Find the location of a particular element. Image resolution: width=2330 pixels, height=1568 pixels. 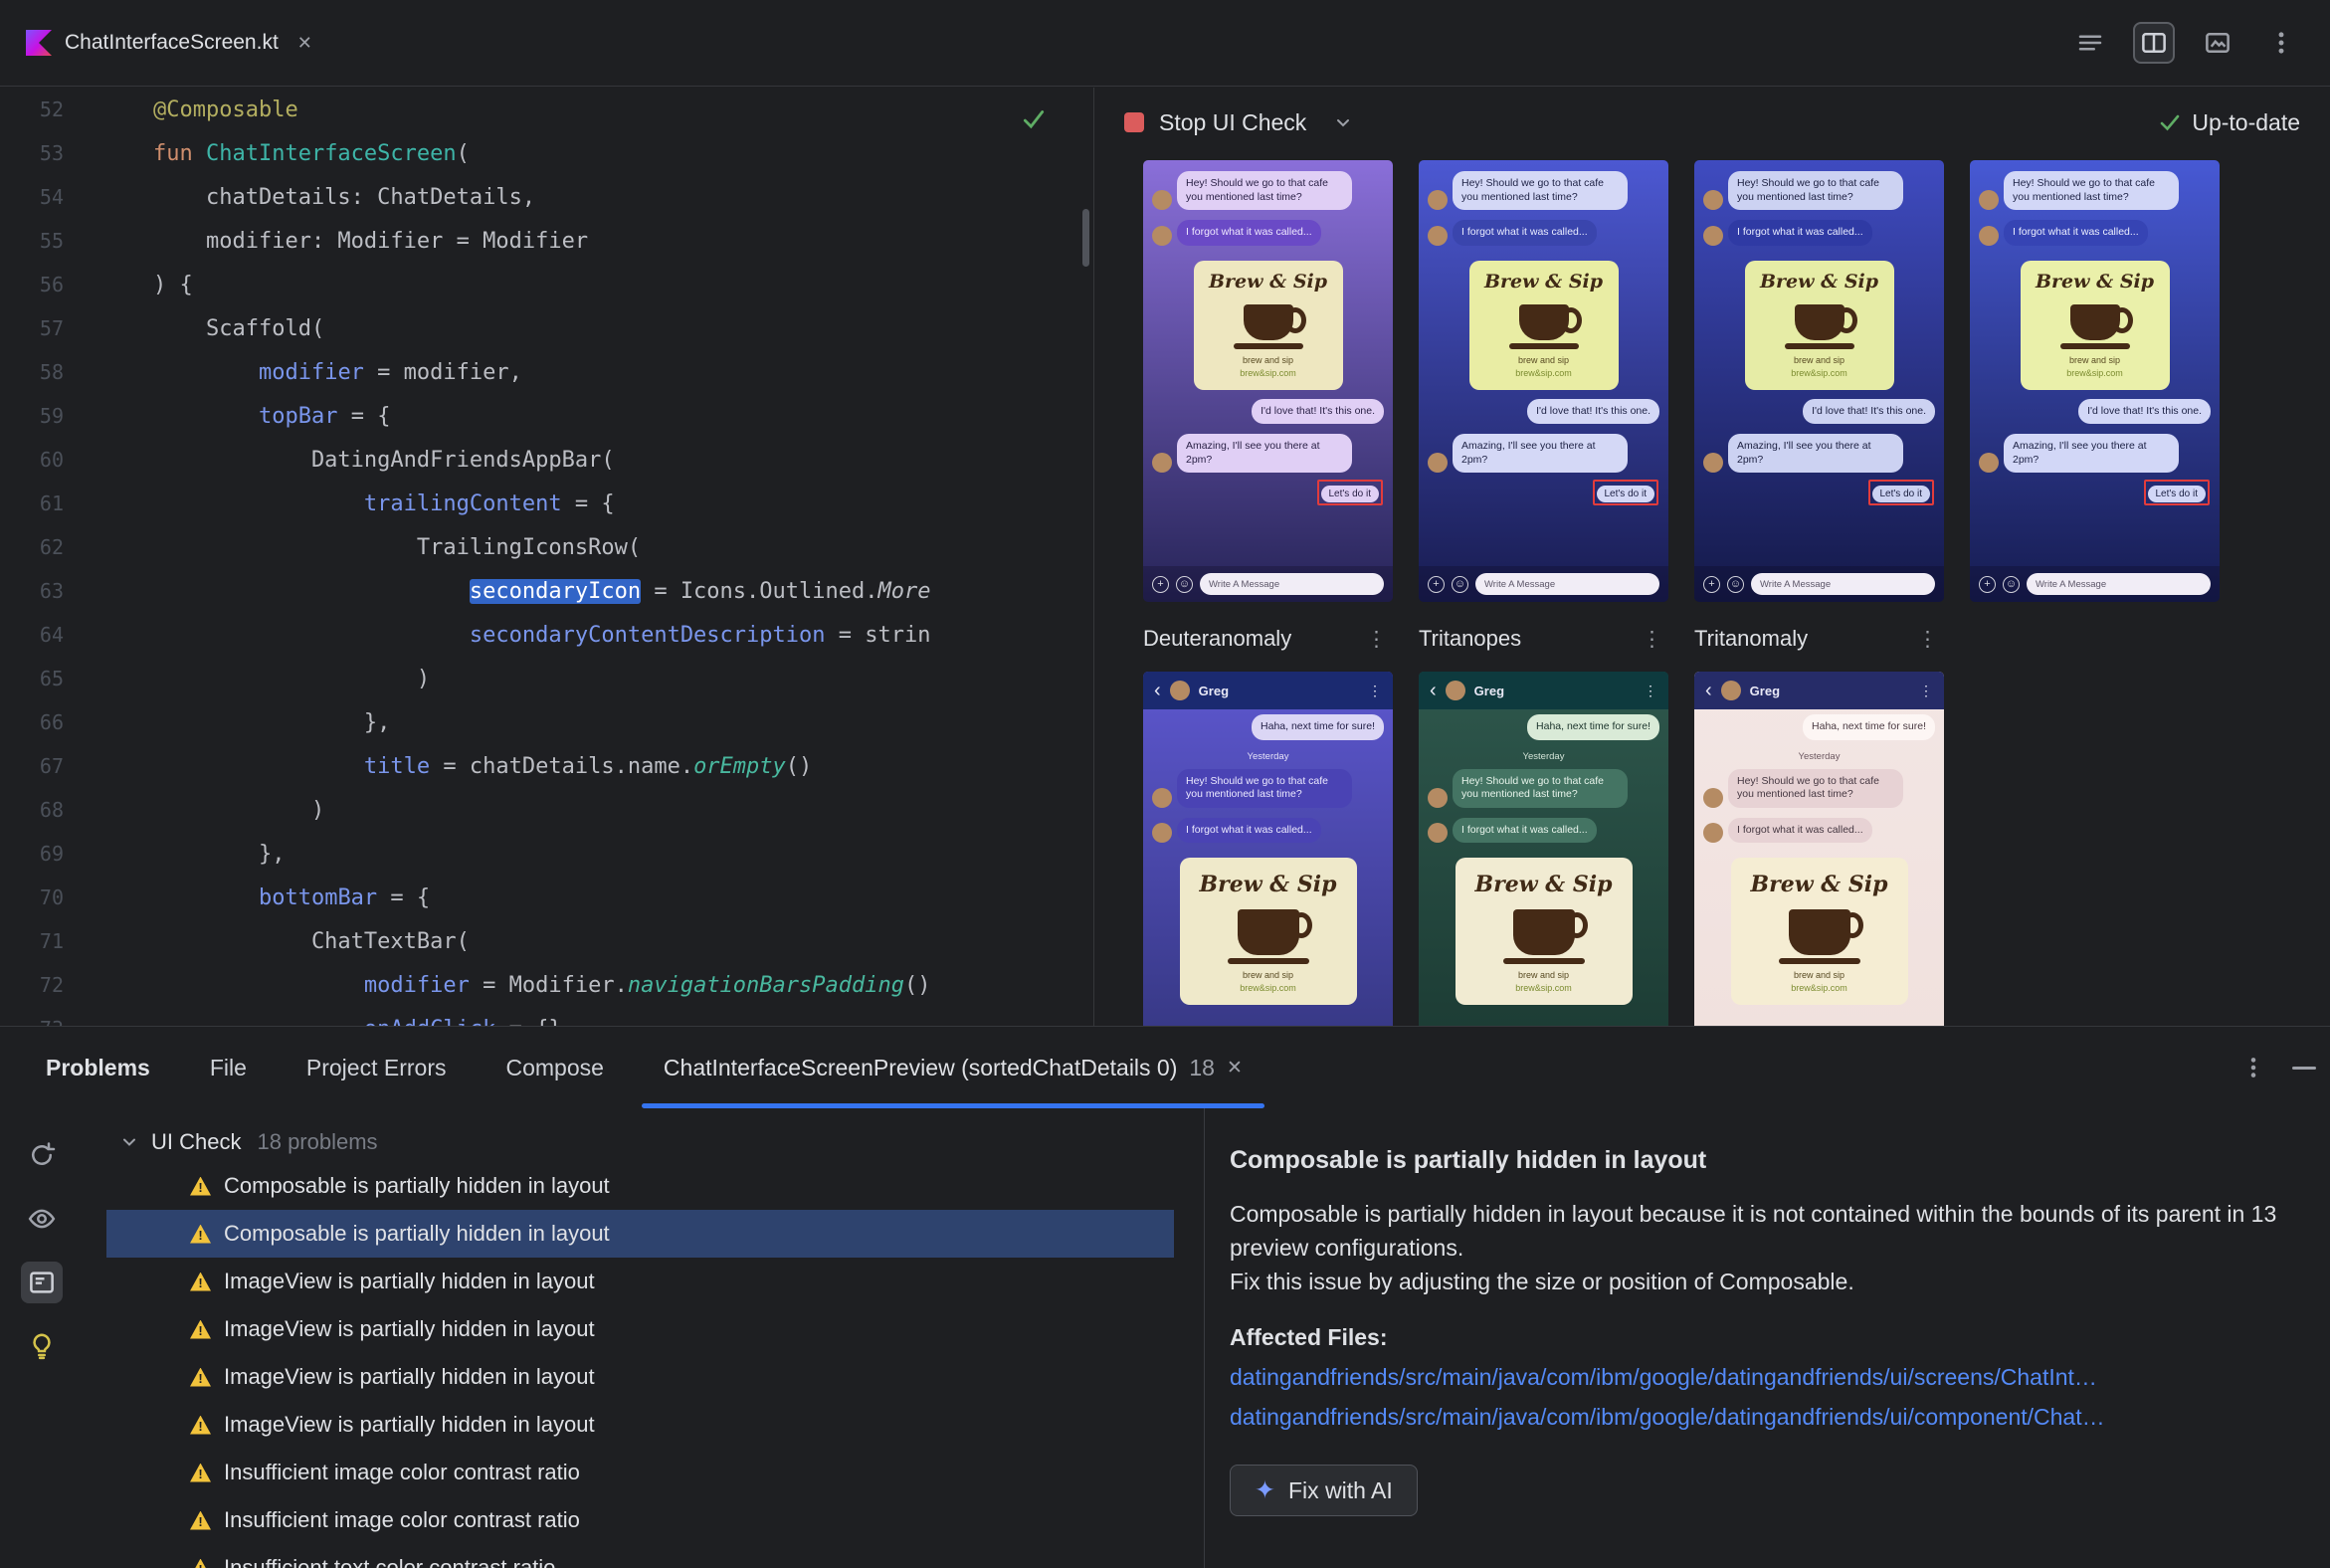

brew-card-line: brew&sip.com is located at coordinates (2094, 372).